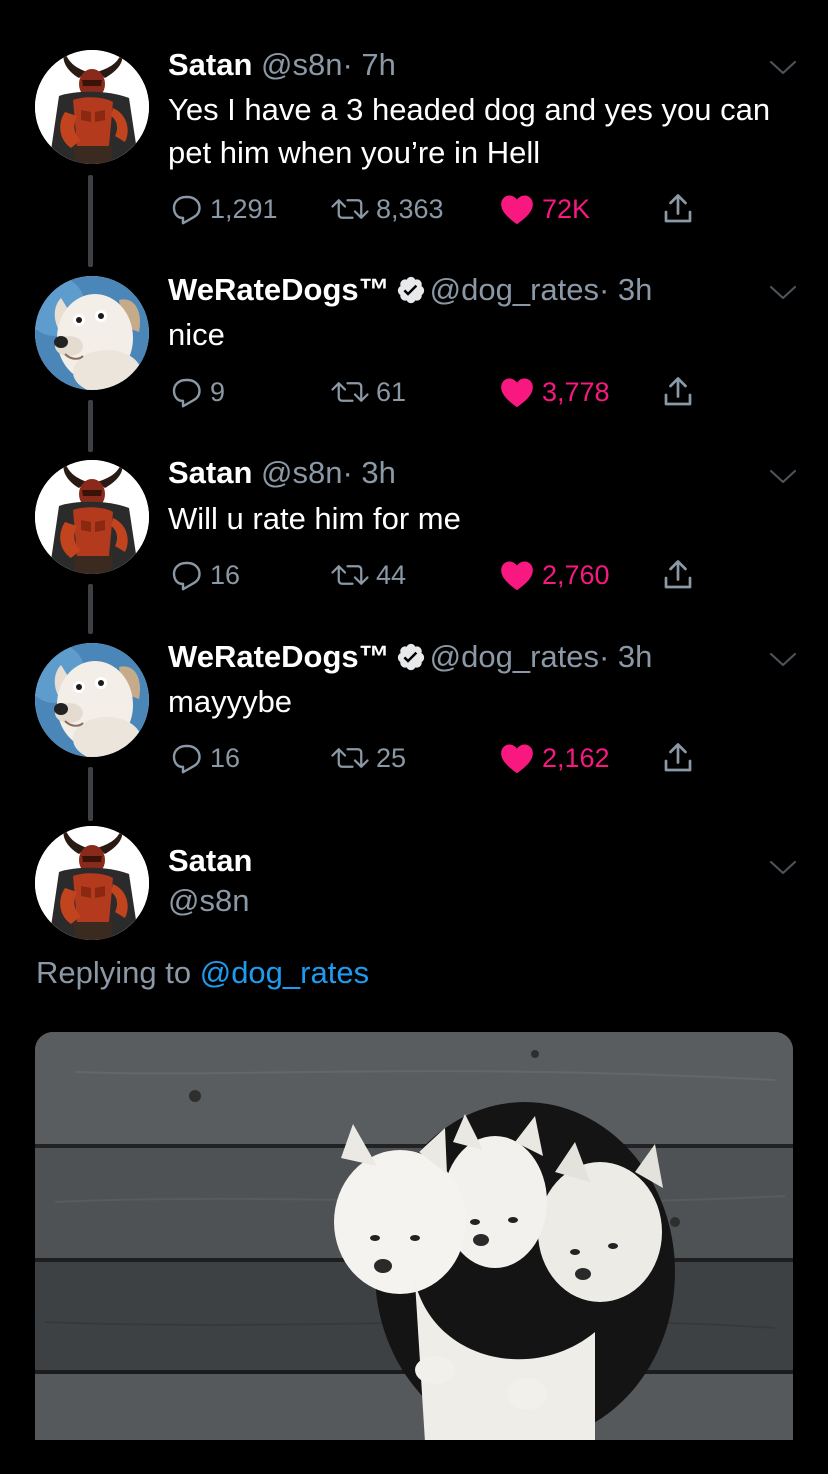  What do you see at coordinates (369, 64) in the screenshot?
I see `timestamp: · 7h` at bounding box center [369, 64].